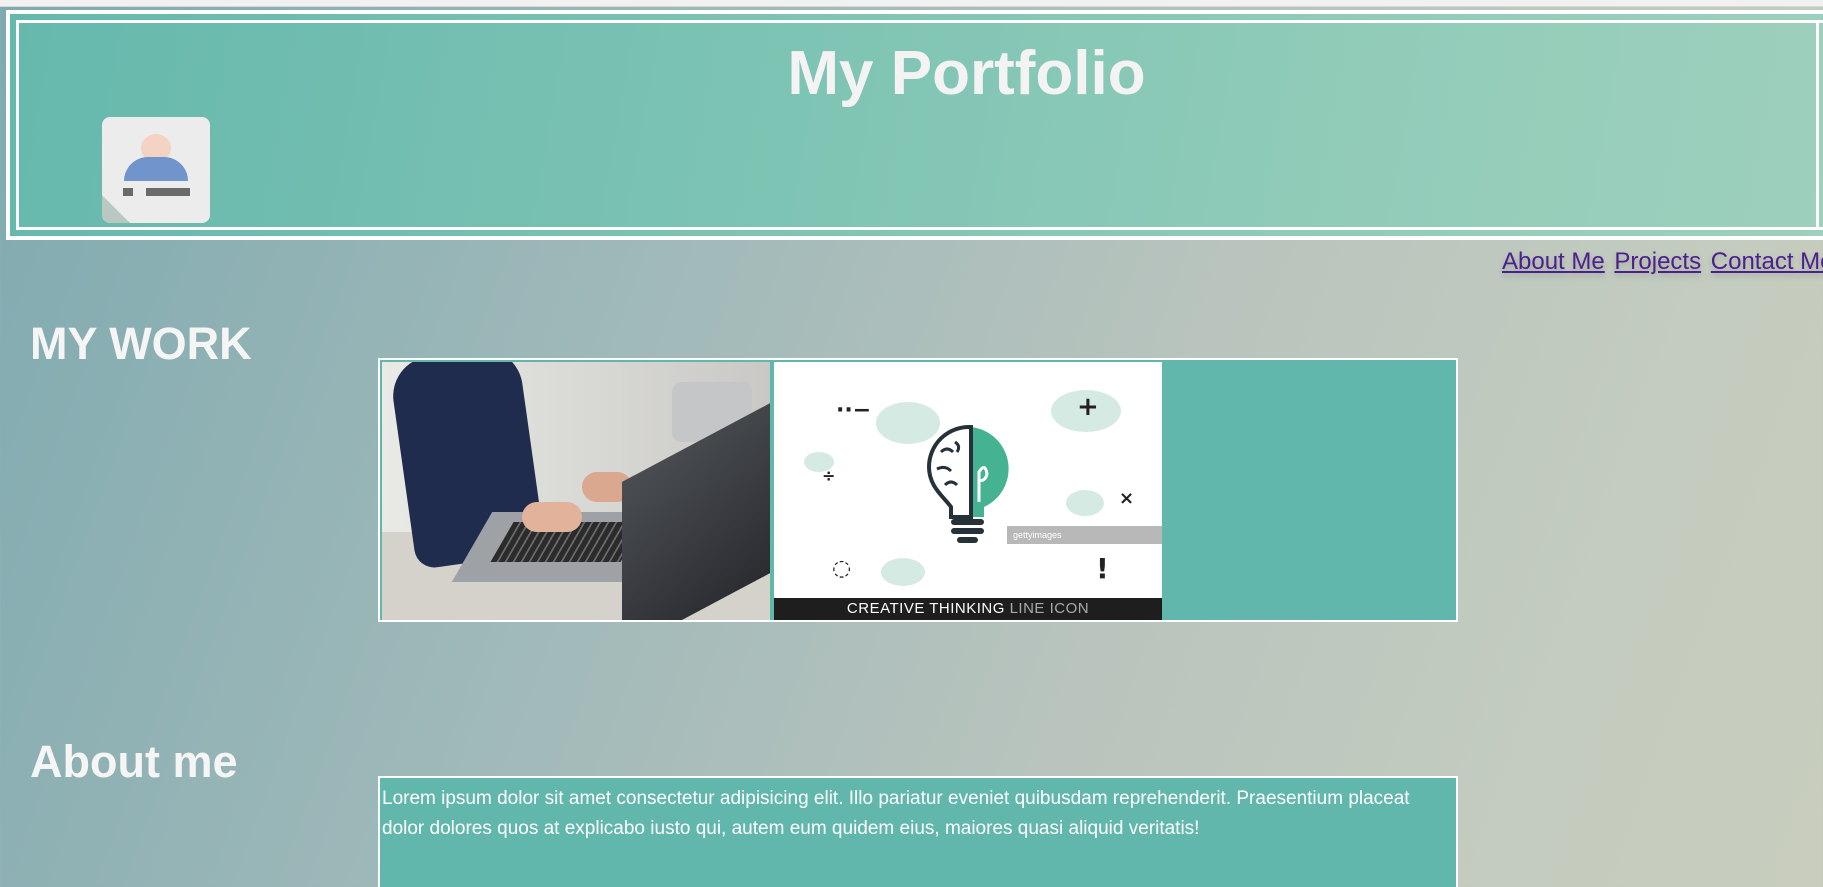  I want to click on avatar-line-long, so click(168, 192).